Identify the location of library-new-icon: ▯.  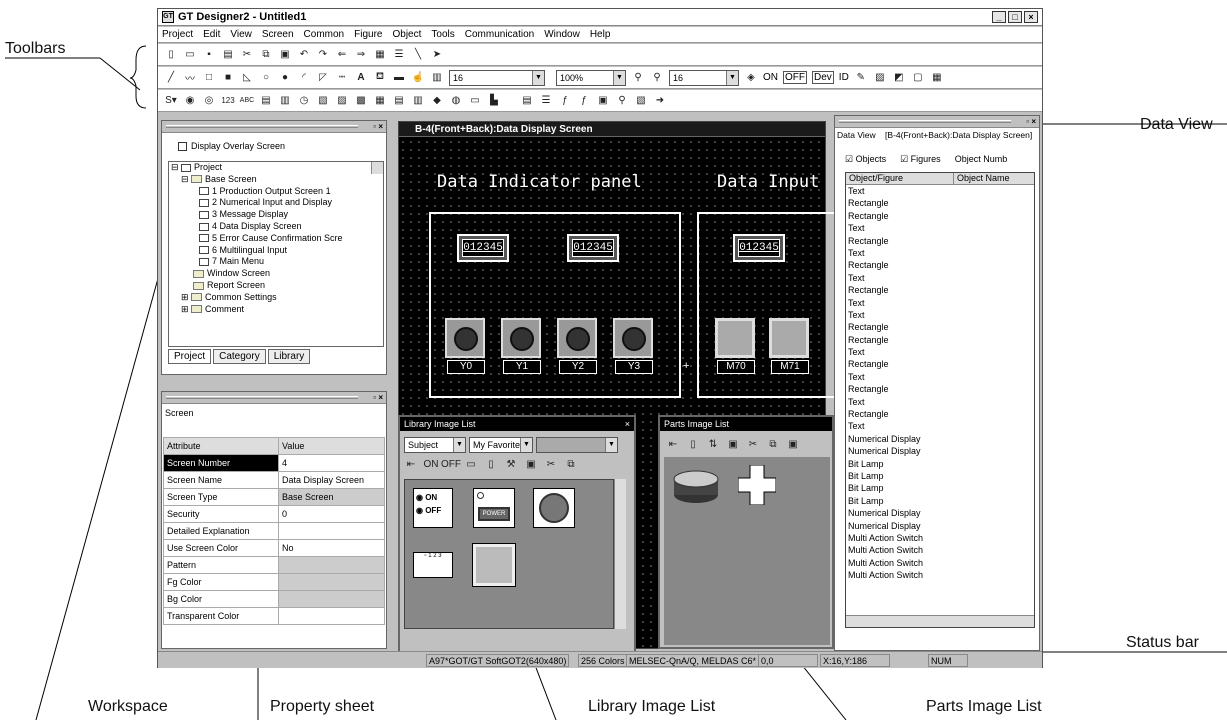
(491, 464).